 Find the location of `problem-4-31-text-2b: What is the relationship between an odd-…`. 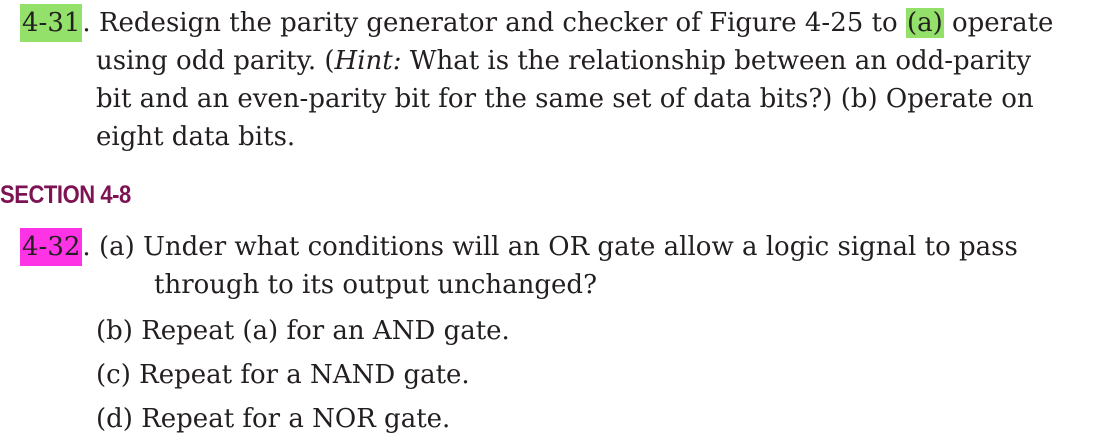

problem-4-31-text-2b: What is the relationship between an odd-… is located at coordinates (716, 61).